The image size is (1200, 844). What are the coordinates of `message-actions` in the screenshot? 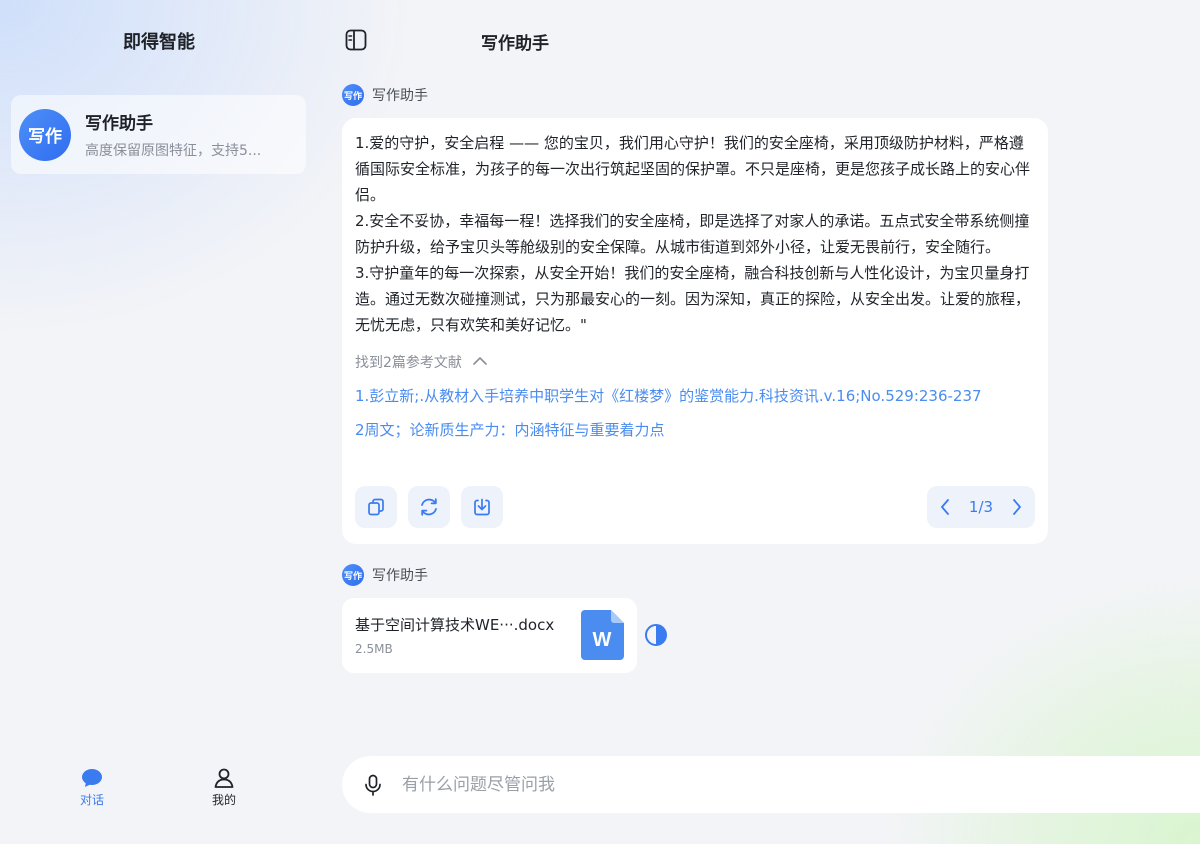 It's located at (429, 507).